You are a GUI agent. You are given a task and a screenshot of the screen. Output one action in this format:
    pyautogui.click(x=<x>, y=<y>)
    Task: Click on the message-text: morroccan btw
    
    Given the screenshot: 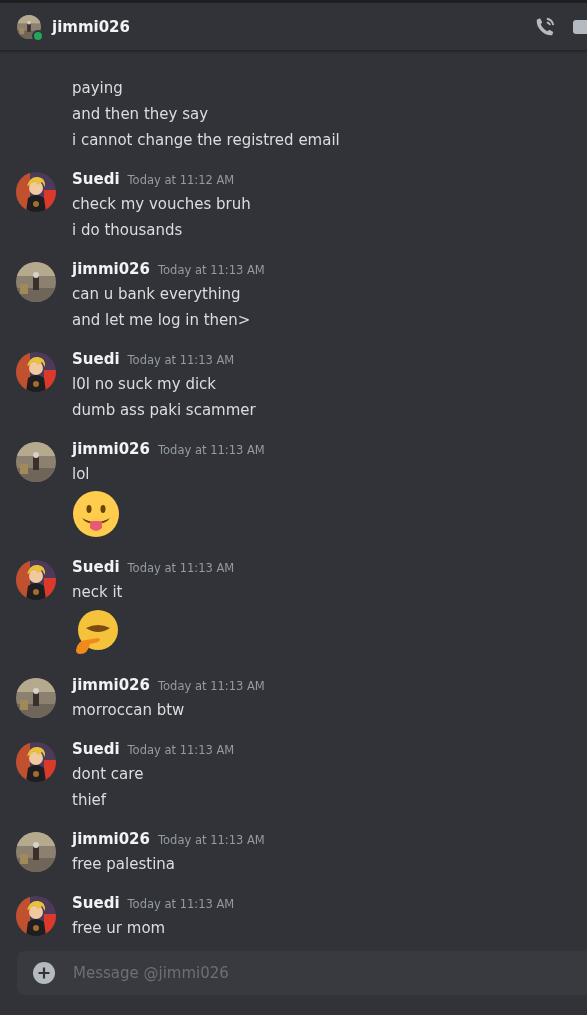 What is the action you would take?
    pyautogui.click(x=129, y=710)
    